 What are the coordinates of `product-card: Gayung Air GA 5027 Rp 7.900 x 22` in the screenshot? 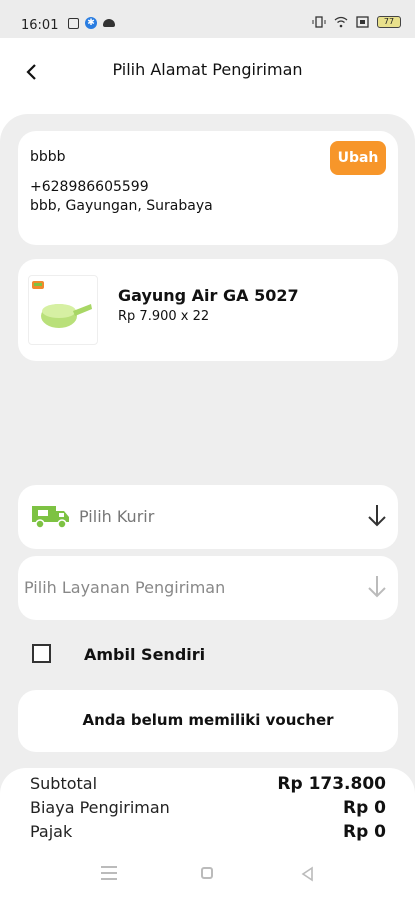 It's located at (208, 310).